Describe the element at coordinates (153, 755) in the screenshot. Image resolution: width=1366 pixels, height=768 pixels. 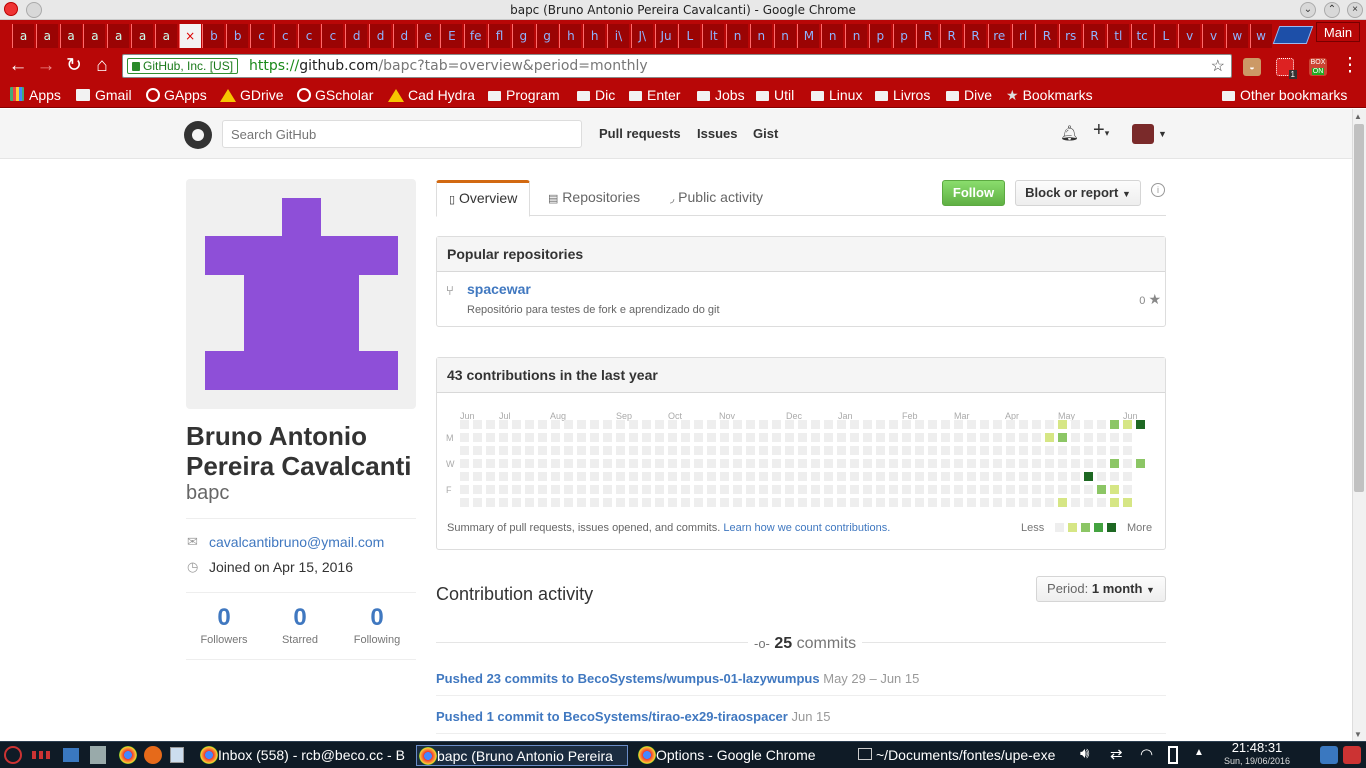
I see `firefox-launcher-icon` at that location.